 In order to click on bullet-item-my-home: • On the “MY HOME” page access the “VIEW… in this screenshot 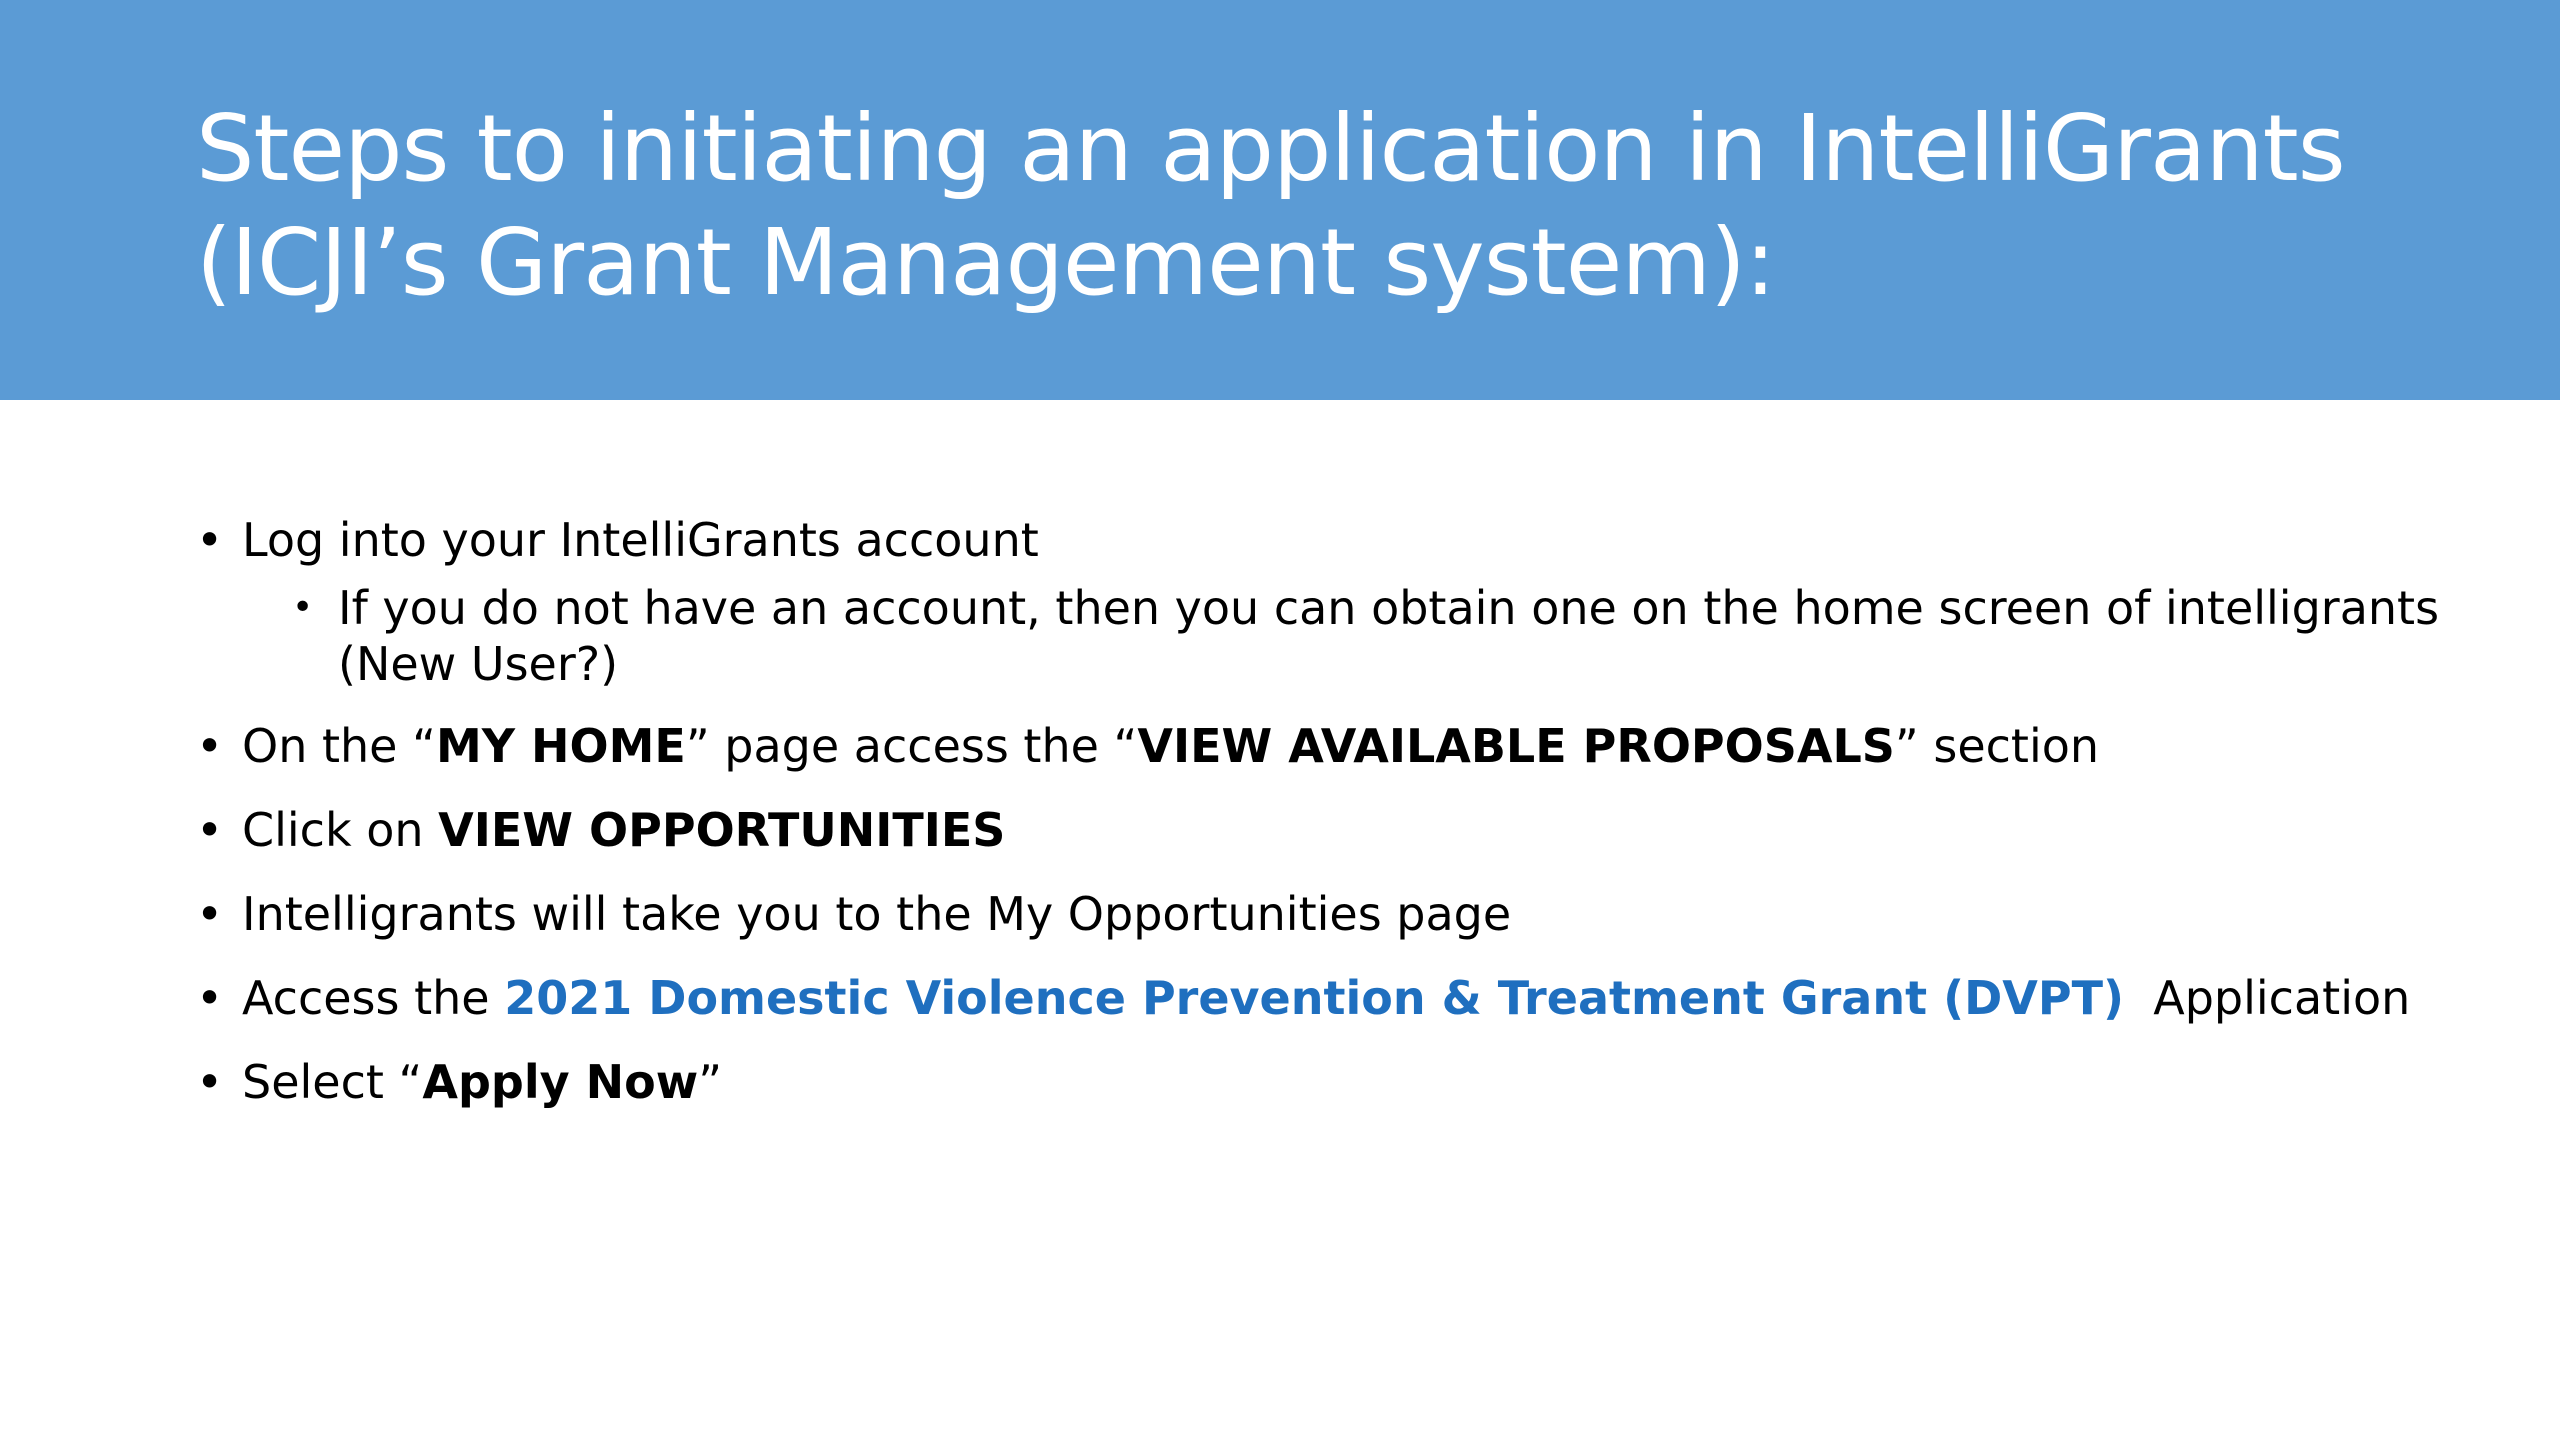, I will do `click(1321, 746)`.